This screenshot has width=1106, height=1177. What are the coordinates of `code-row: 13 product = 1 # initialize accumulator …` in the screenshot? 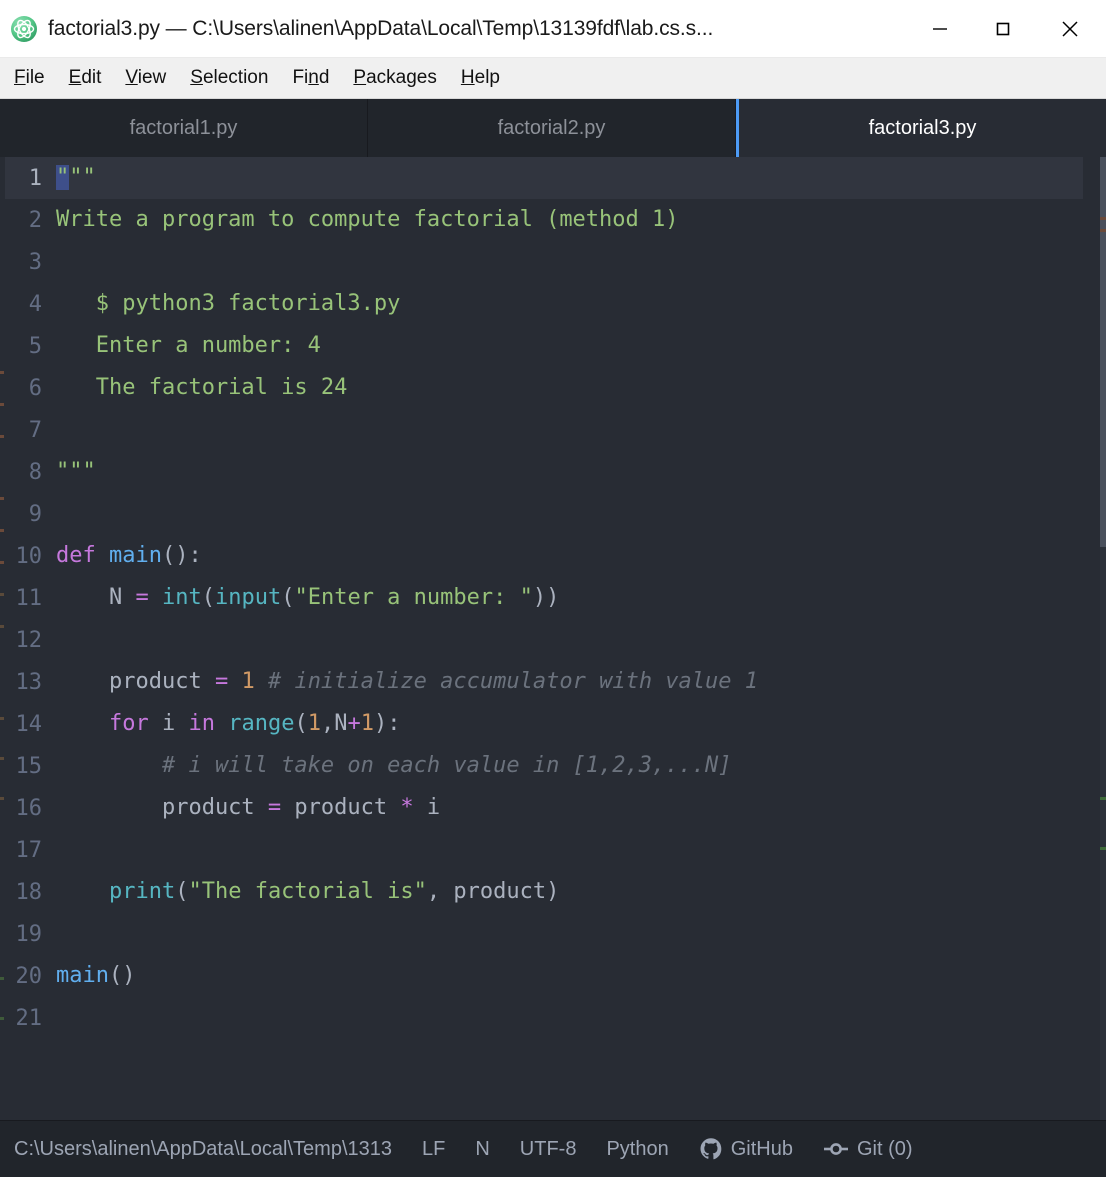 It's located at (553, 682).